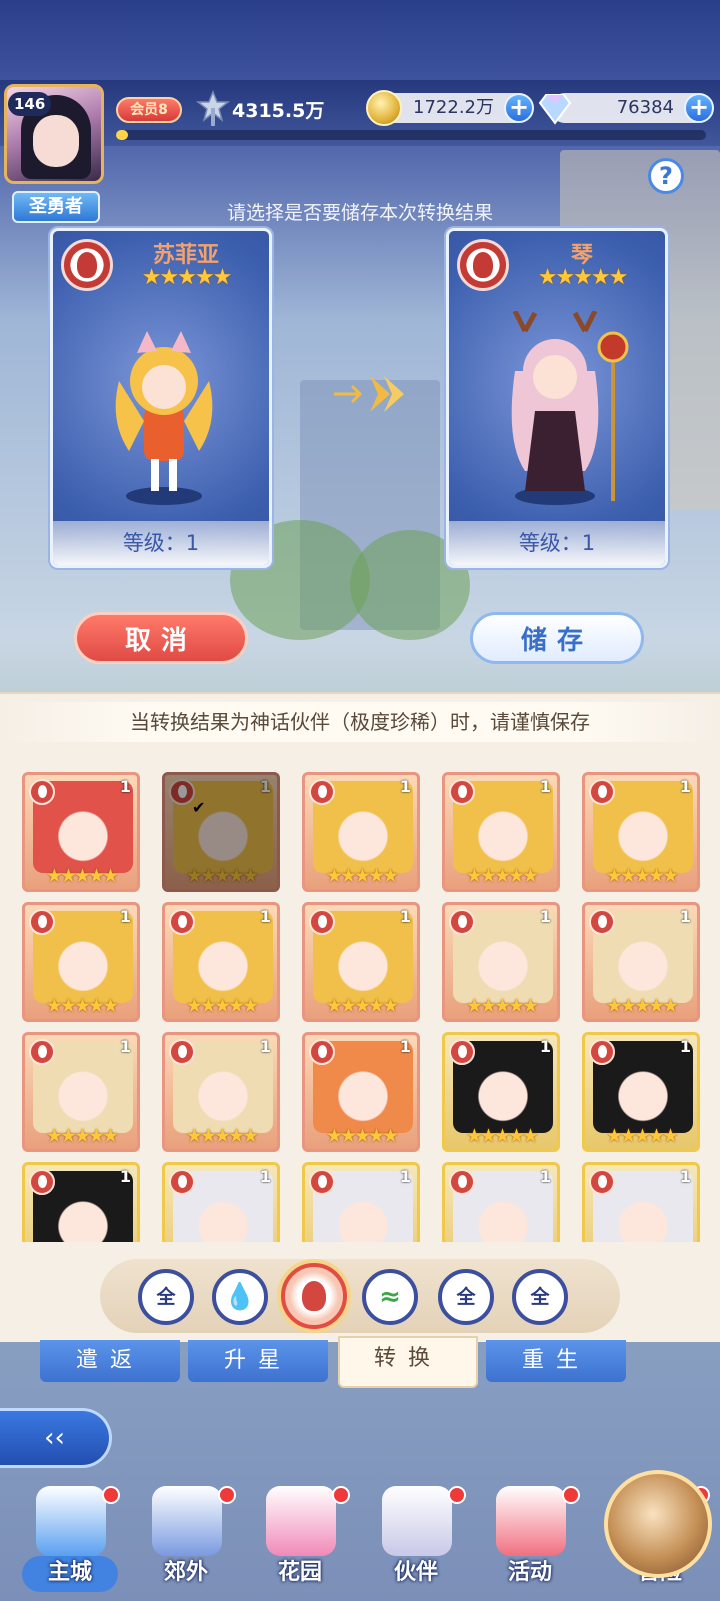 The width and height of the screenshot is (720, 1601). What do you see at coordinates (258, 1361) in the screenshot?
I see `tab-1: 升星` at bounding box center [258, 1361].